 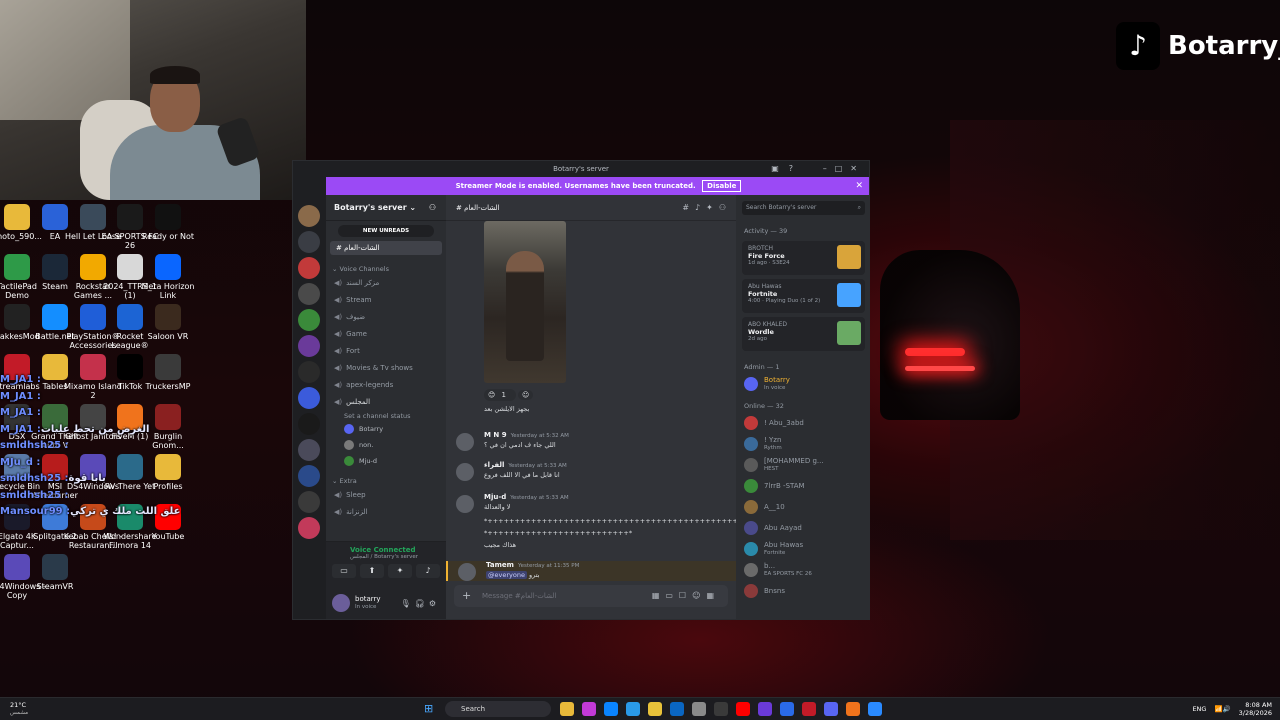 I want to click on taskbar-search: Search, so click(x=498, y=709).